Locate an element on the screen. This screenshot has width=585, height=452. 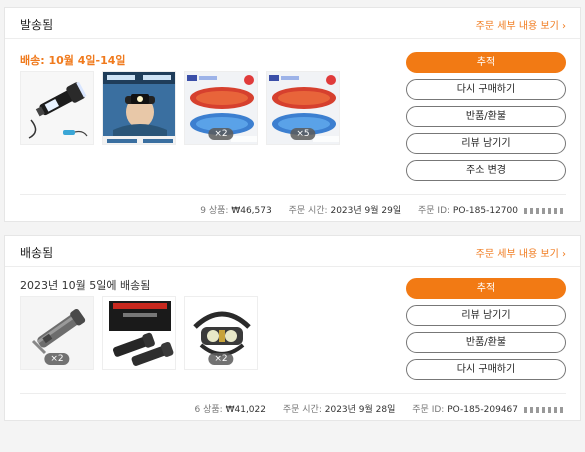
order-time: 주문 시간: 2023년 9월 29일 is located at coordinates (345, 211).